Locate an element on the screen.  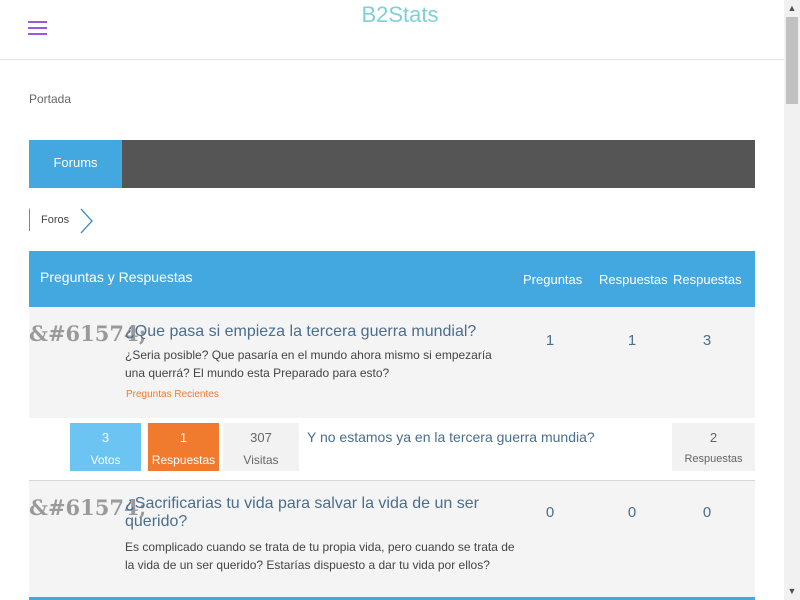
votes-badge: 3 Votos is located at coordinates (105, 447).